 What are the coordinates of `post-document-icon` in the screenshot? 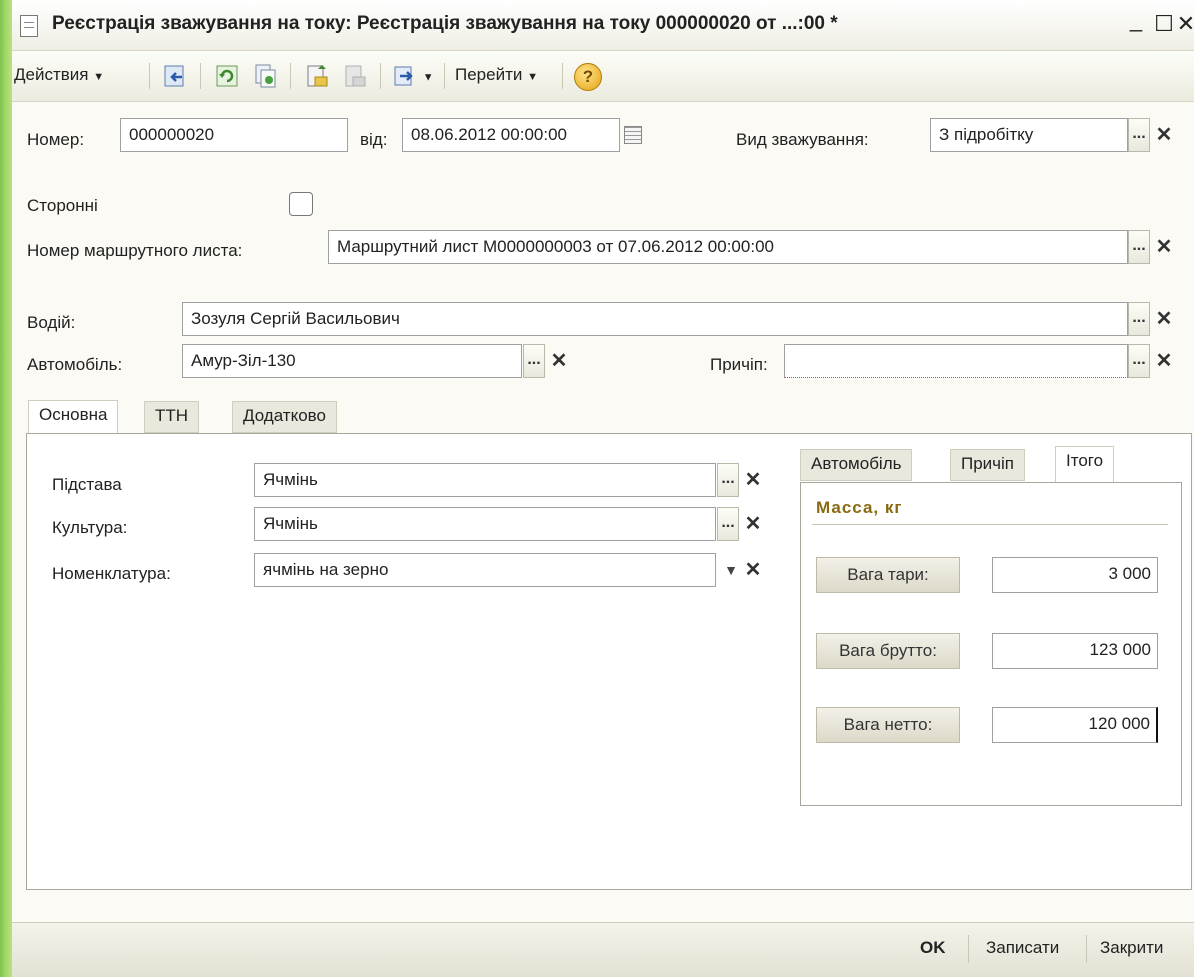 It's located at (317, 76).